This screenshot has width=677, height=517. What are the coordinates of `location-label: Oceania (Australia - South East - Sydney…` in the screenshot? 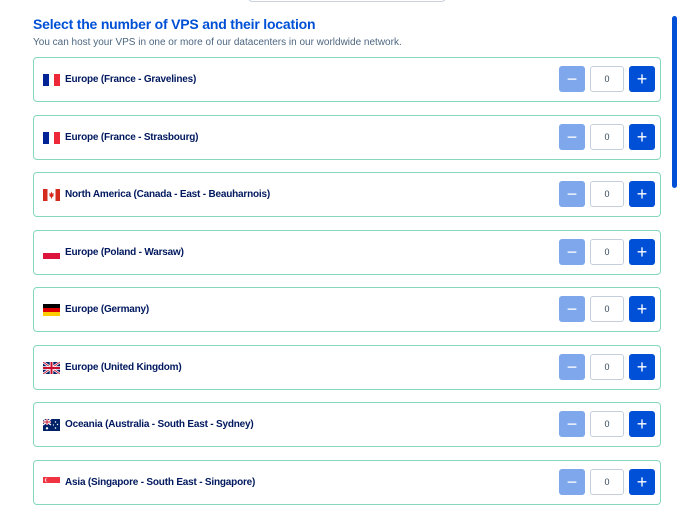 It's located at (159, 424).